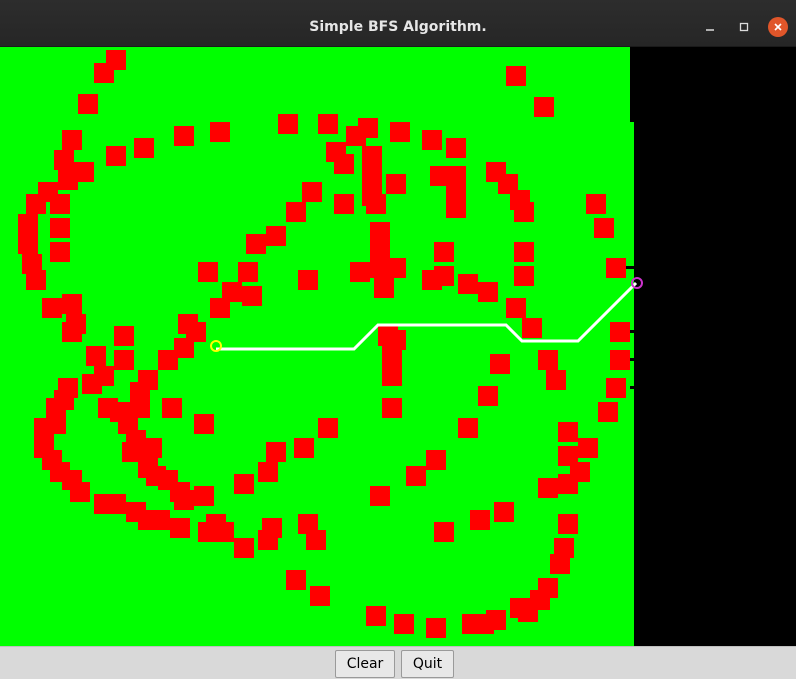 The height and width of the screenshot is (679, 796). What do you see at coordinates (778, 27) in the screenshot?
I see `close-button` at bounding box center [778, 27].